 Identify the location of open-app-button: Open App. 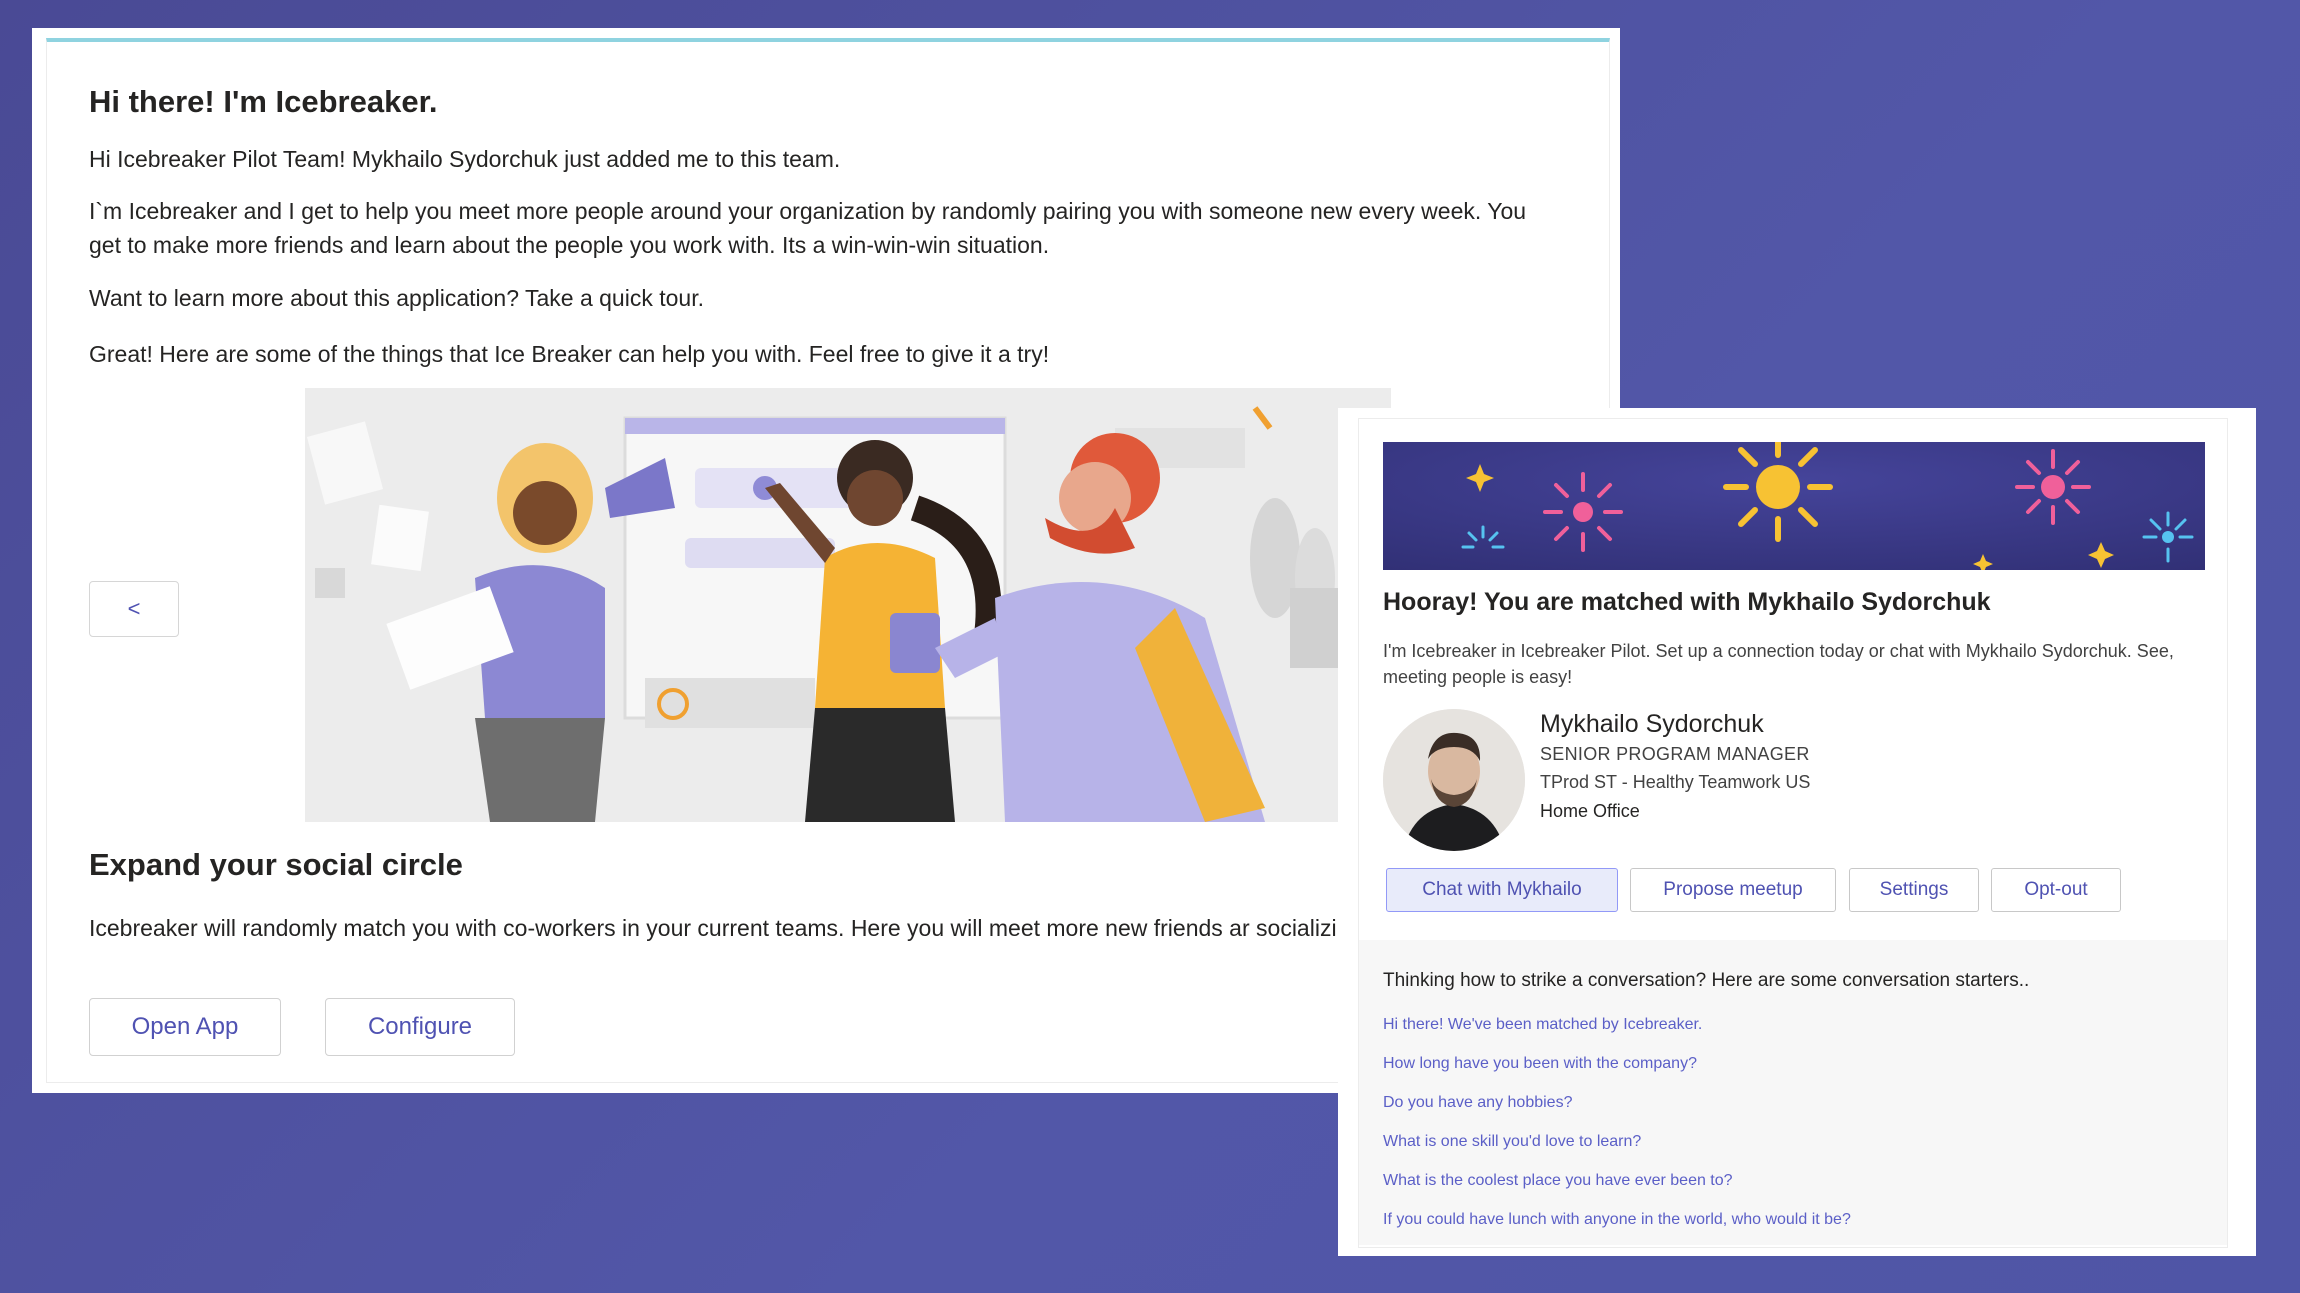
(185, 1027).